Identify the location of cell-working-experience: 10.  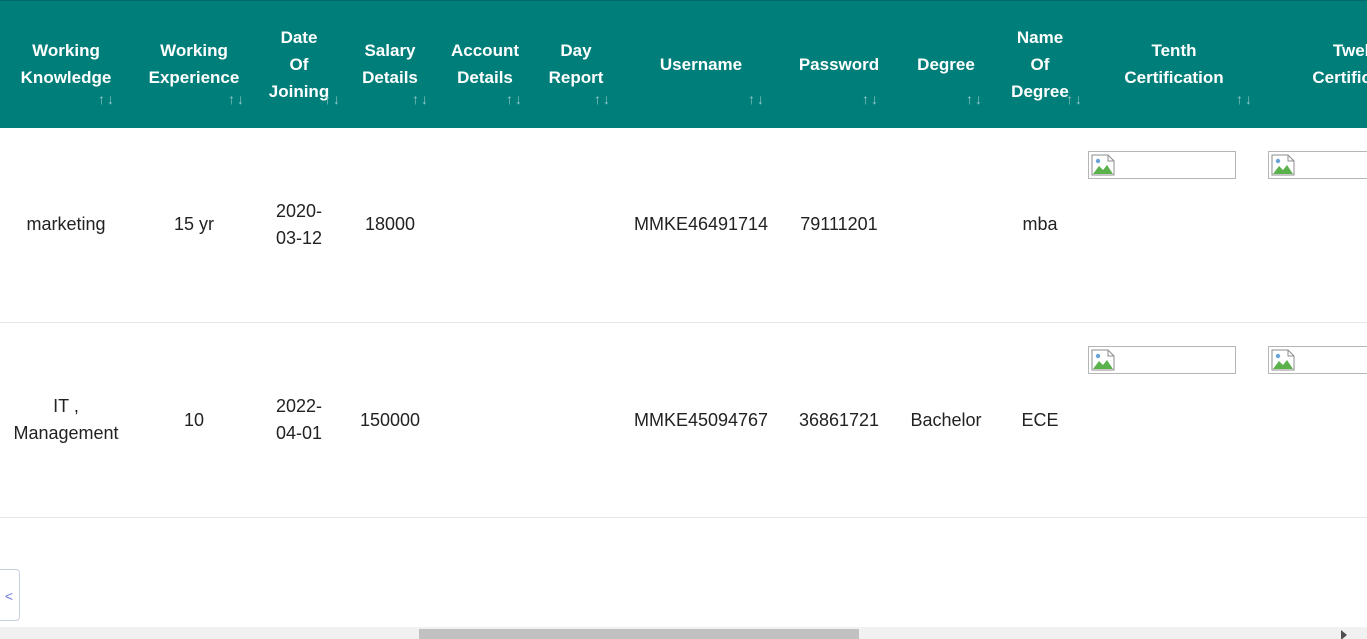
(194, 420).